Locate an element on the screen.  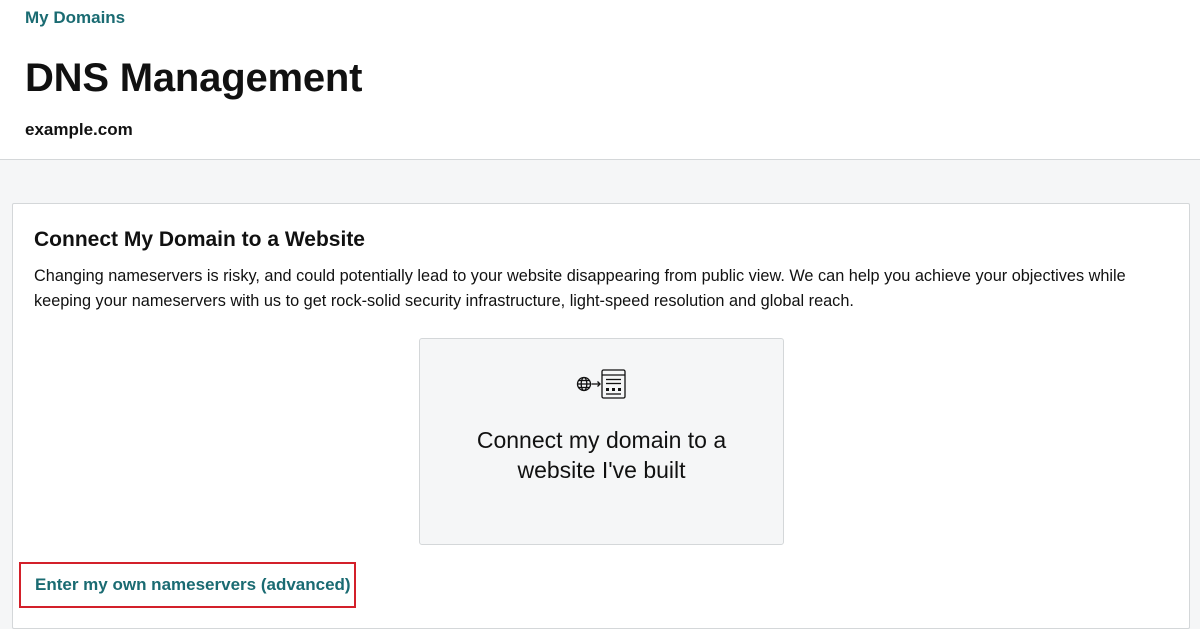
option-label-line-1: Connect my domain to a is located at coordinates (601, 440).